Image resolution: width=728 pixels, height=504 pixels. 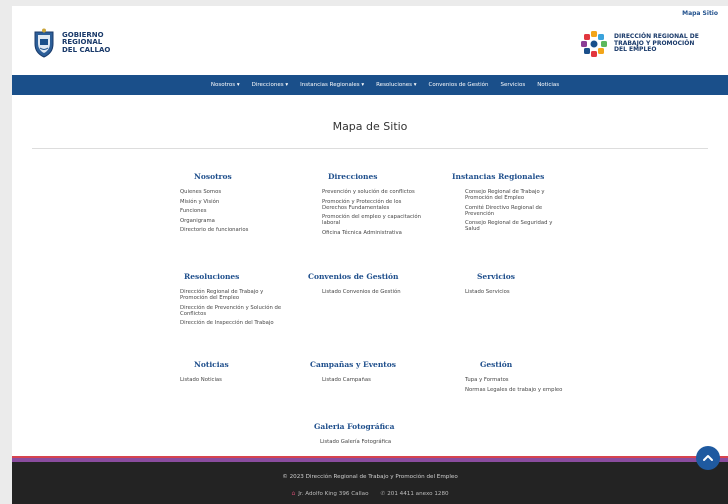 I want to click on link-mision-vision: Misión y Visión, so click(x=230, y=202).